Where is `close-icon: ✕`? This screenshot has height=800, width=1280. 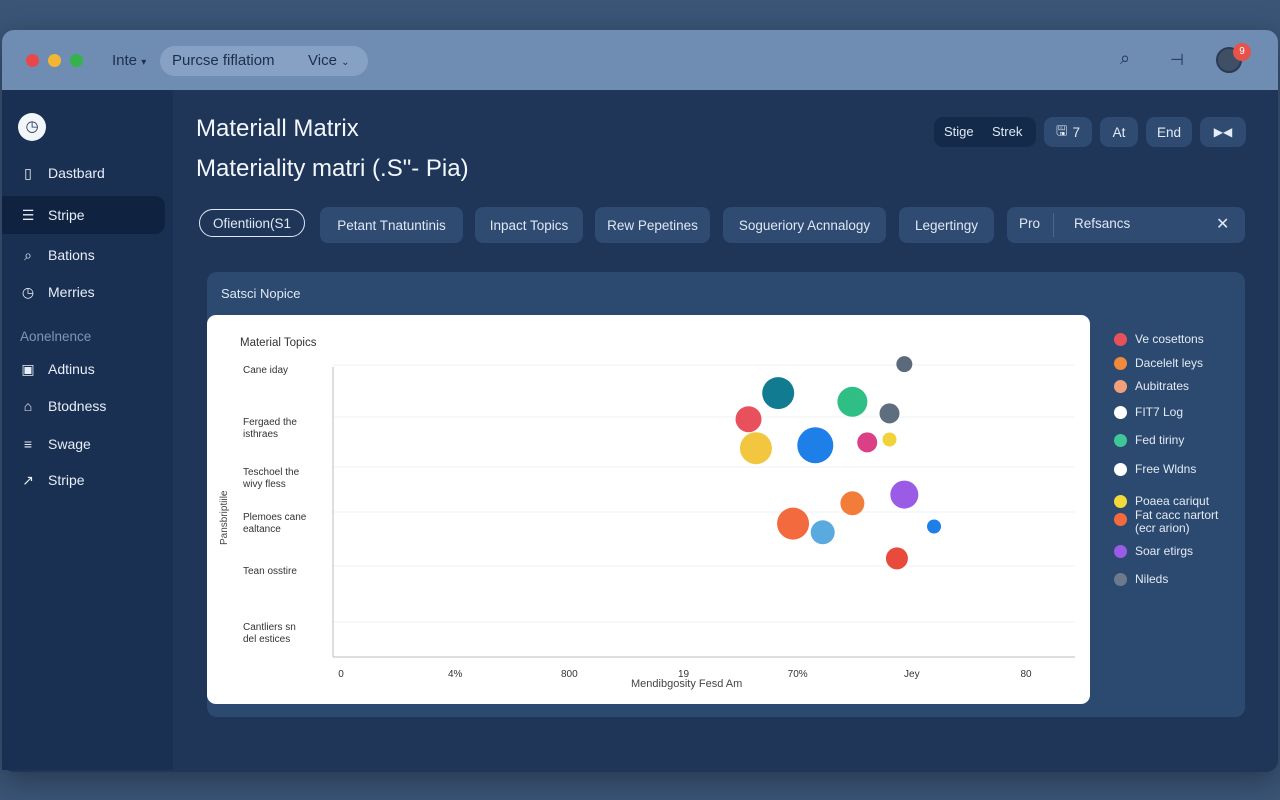
close-icon: ✕ is located at coordinates (1222, 224).